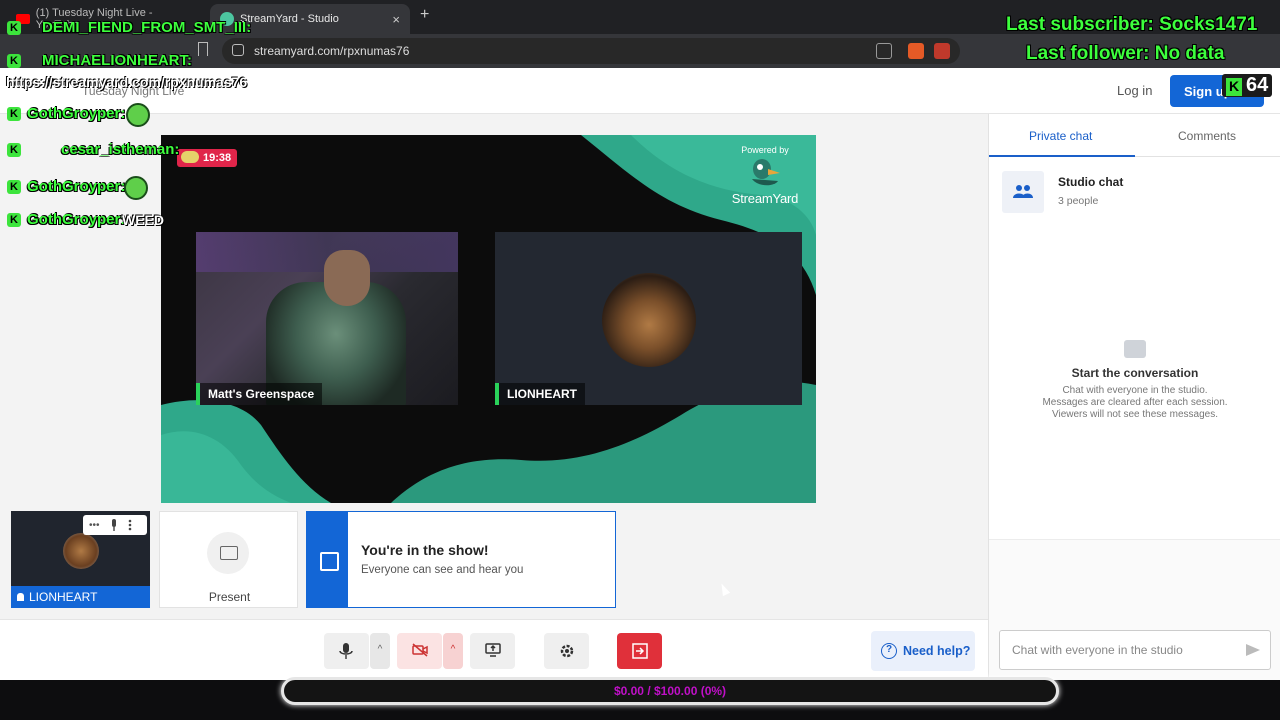 The image size is (1280, 720). I want to click on kick-icon: K, so click(1234, 87).